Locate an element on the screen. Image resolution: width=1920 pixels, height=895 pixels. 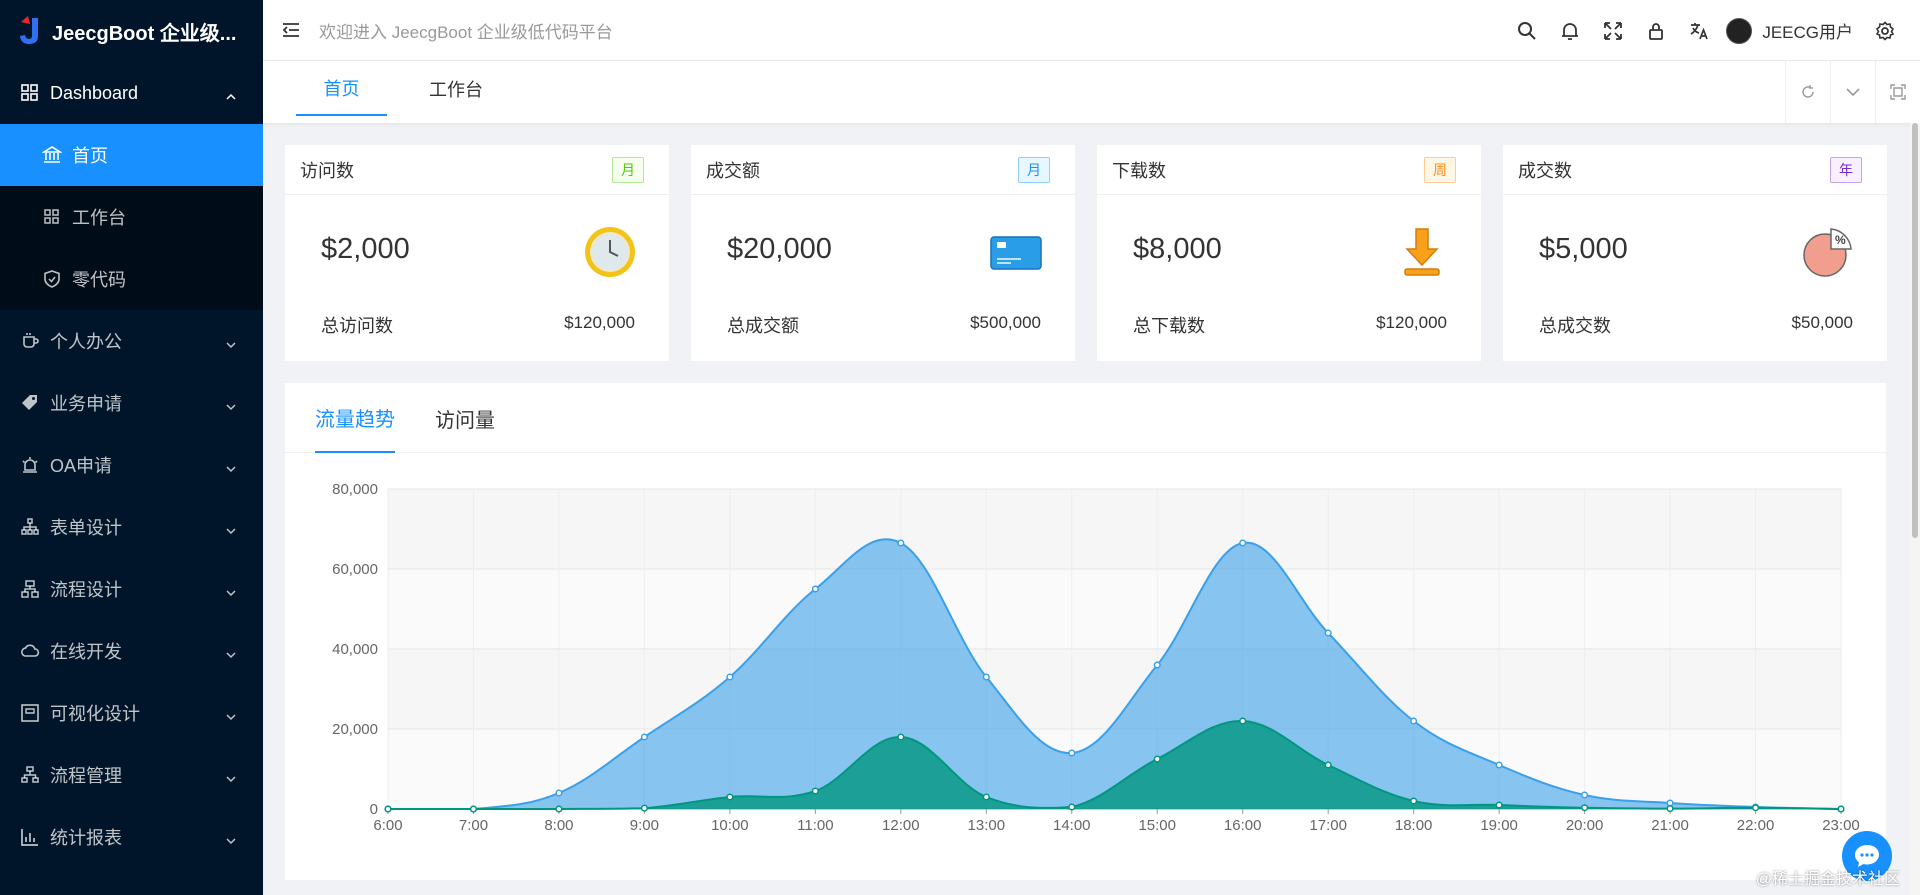
sidebar-item-2: 工作台 is located at coordinates (131, 217).